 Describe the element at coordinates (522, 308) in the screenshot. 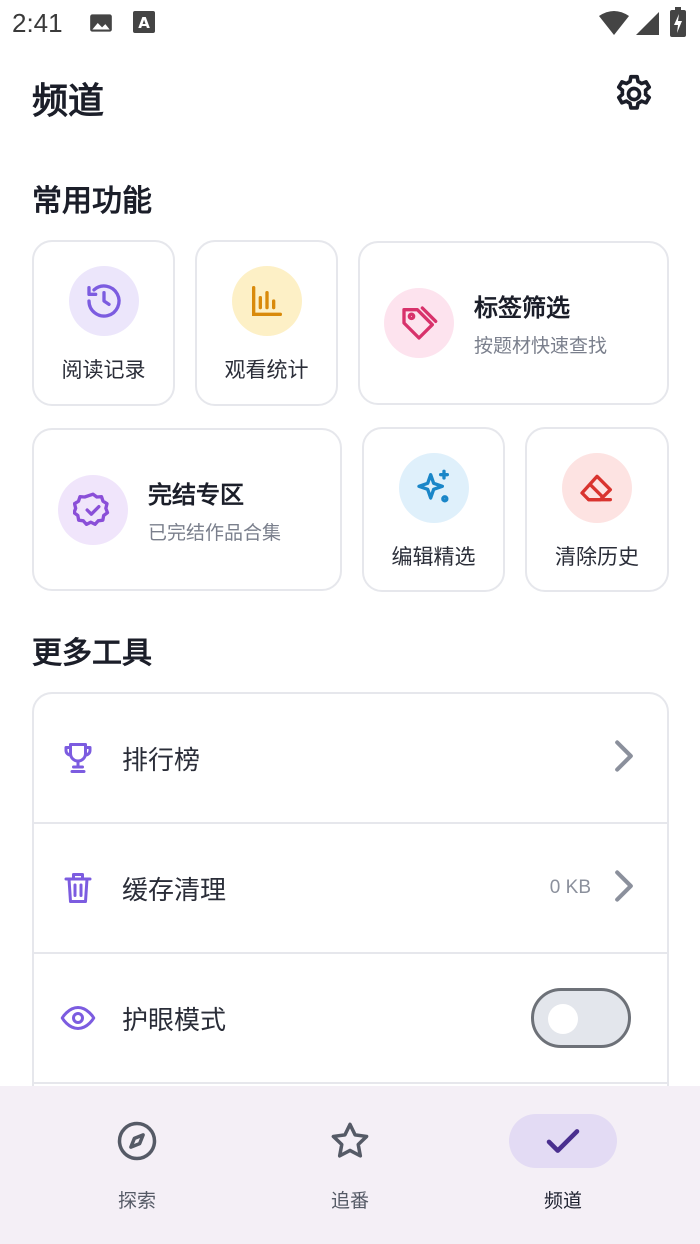

I see `card-title: 标签筛选` at that location.